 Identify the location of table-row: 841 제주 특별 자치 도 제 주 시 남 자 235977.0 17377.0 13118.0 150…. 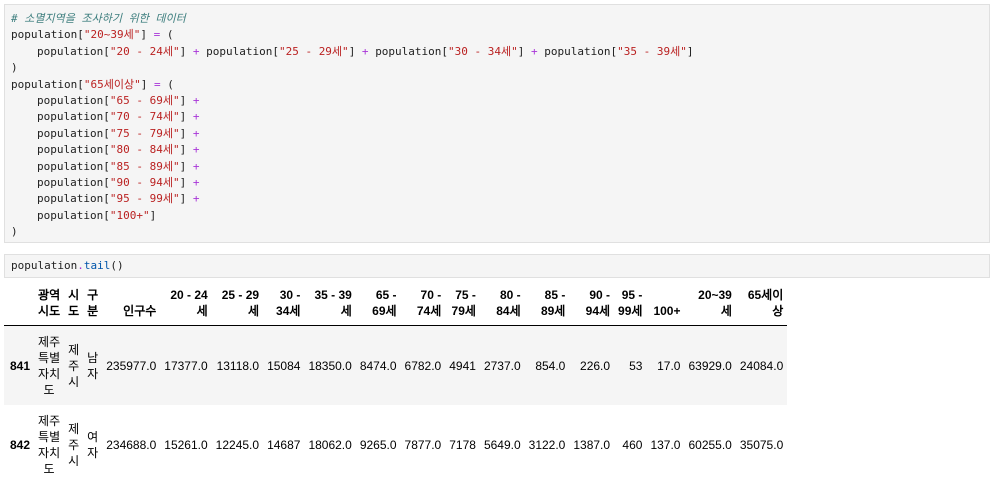
(396, 365).